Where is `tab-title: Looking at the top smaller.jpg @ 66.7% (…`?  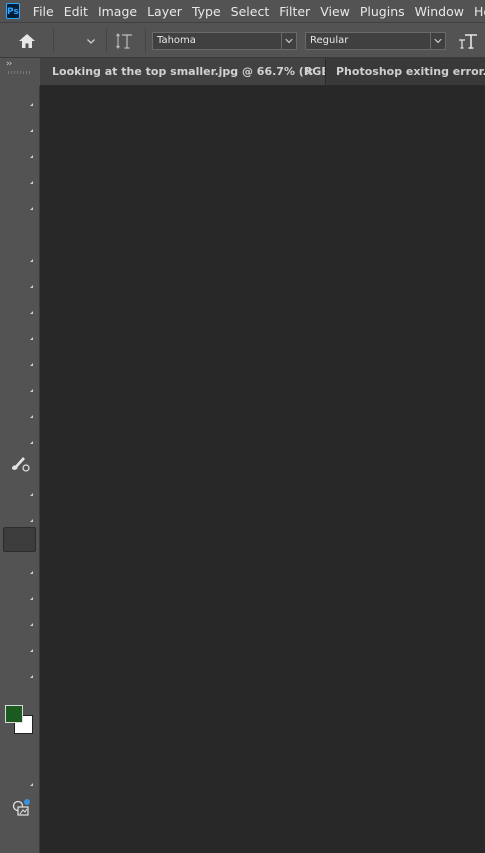
tab-title: Looking at the top smaller.jpg @ 66.7% (… is located at coordinates (199, 71).